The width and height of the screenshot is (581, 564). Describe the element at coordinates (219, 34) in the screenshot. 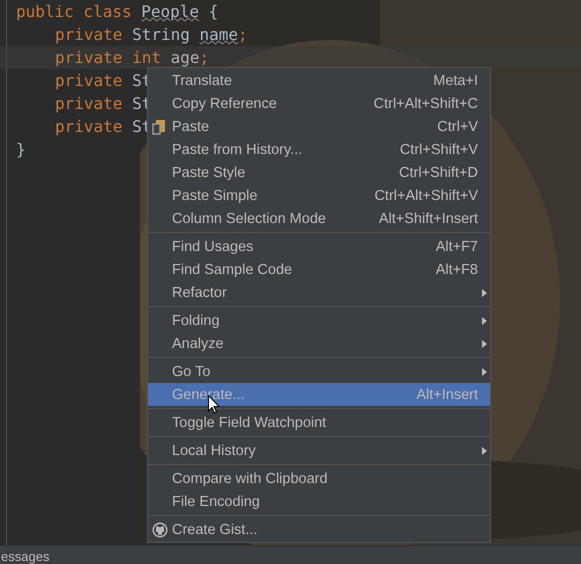

I see `code-token: name` at that location.